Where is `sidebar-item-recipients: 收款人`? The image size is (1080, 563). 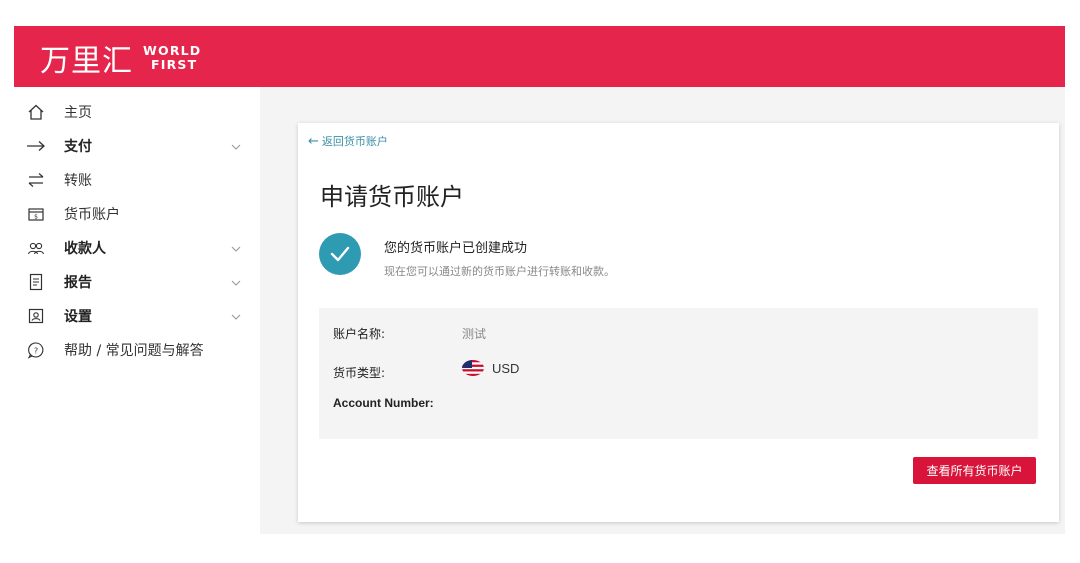
sidebar-item-recipients: 收款人 is located at coordinates (137, 248).